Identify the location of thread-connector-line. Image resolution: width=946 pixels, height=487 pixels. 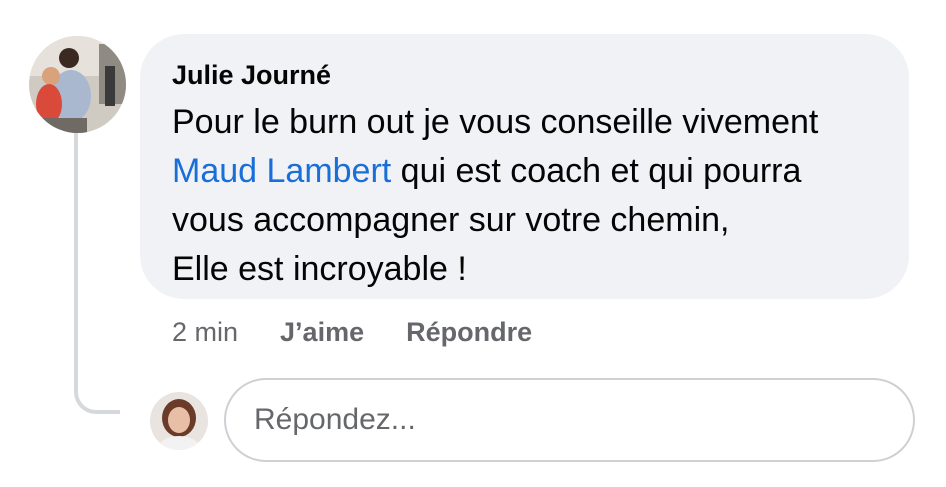
(97, 273).